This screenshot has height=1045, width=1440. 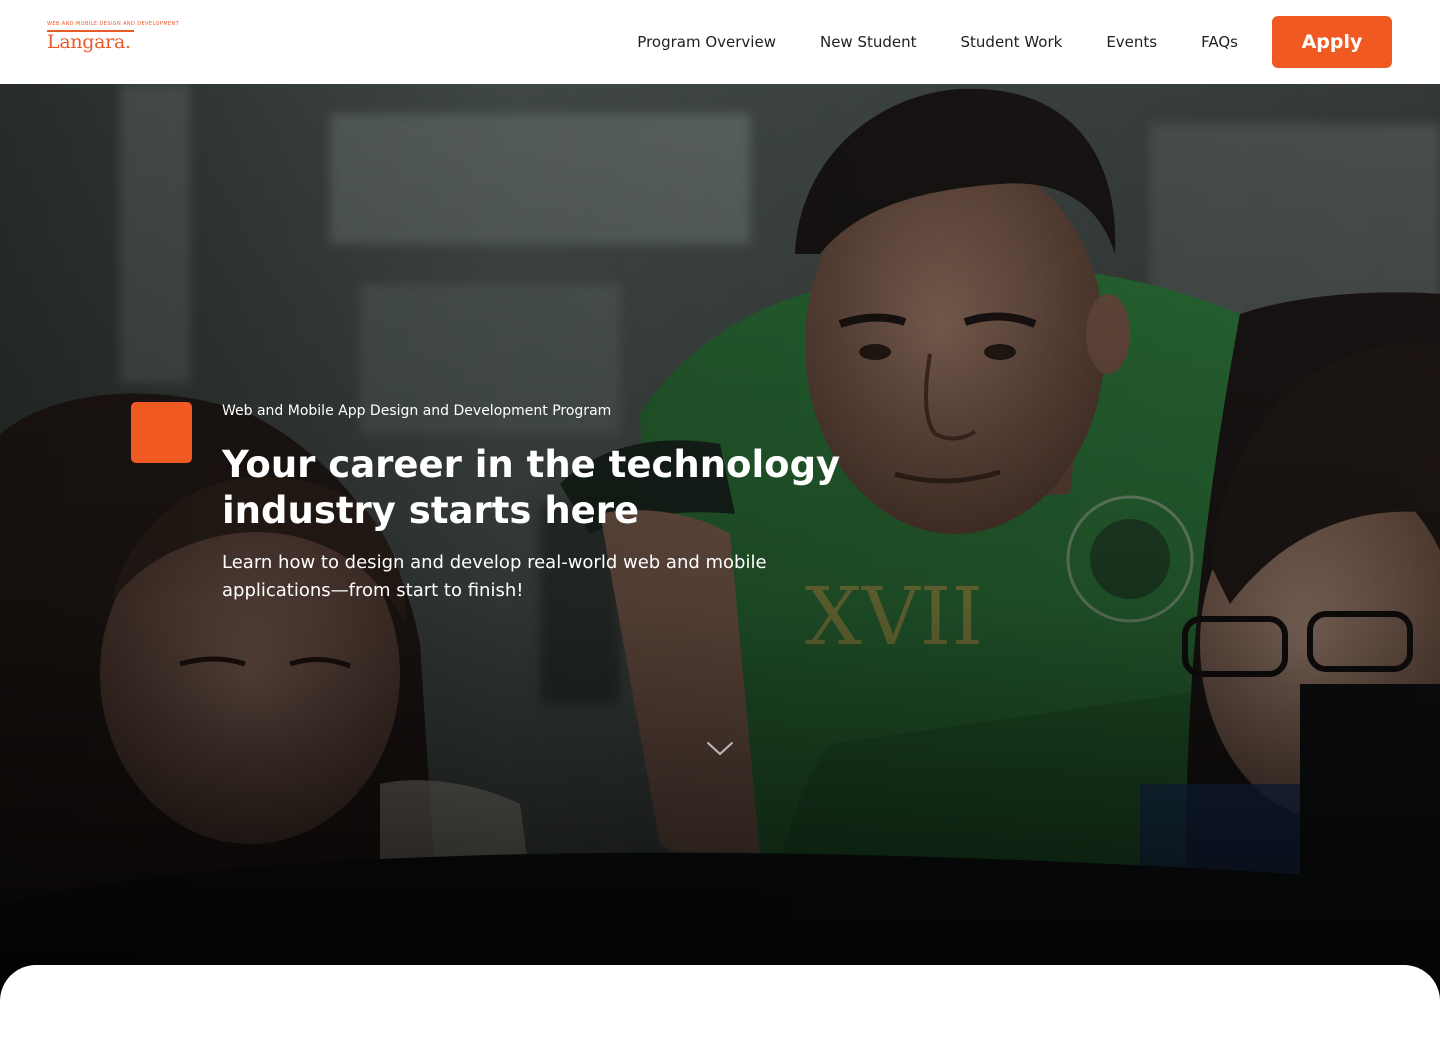 What do you see at coordinates (720, 748) in the screenshot?
I see `chevron-down-icon` at bounding box center [720, 748].